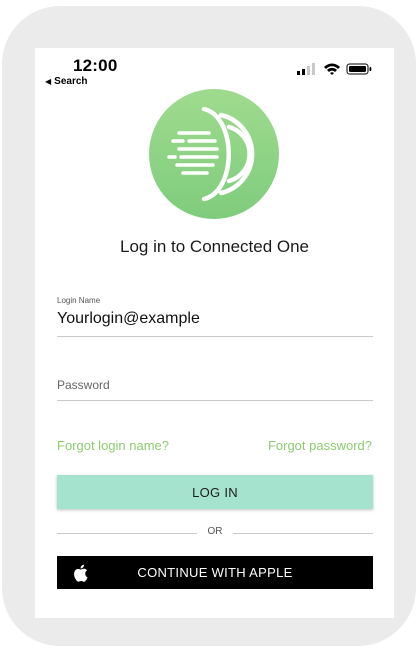 The width and height of the screenshot is (418, 650). I want to click on password-placeholder: Password, so click(83, 385).